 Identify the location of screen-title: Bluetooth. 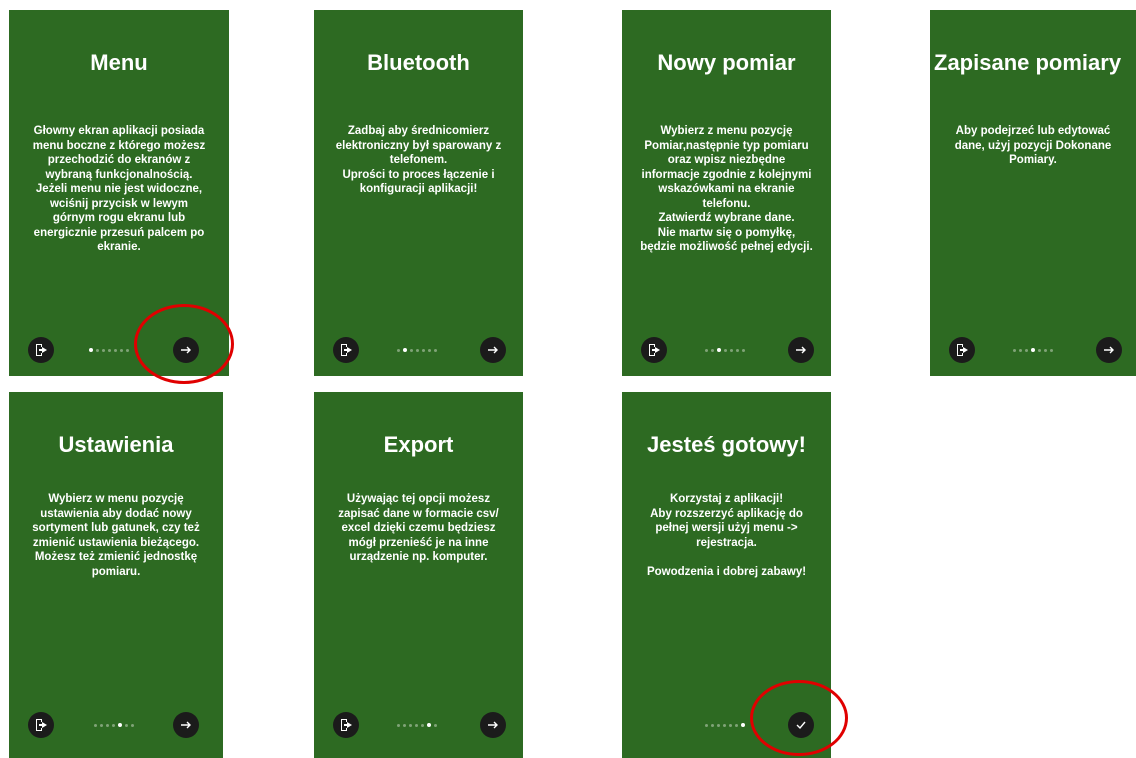
(418, 62).